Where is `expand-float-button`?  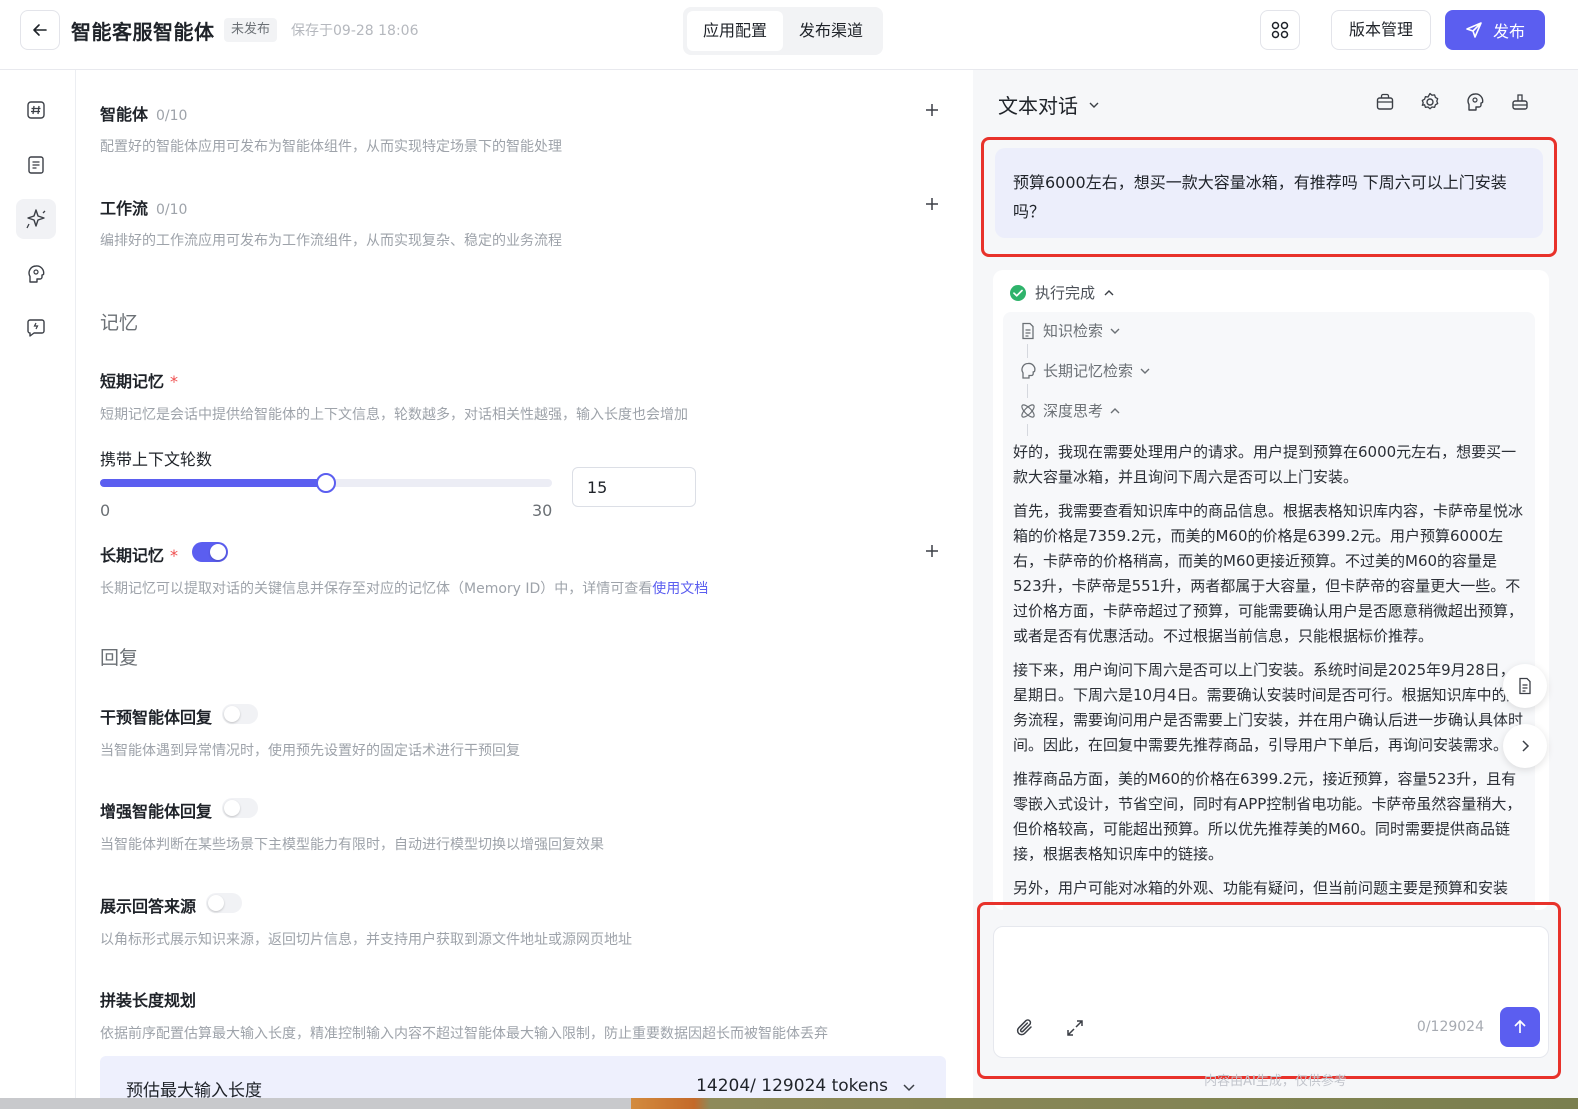
expand-float-button is located at coordinates (1525, 746).